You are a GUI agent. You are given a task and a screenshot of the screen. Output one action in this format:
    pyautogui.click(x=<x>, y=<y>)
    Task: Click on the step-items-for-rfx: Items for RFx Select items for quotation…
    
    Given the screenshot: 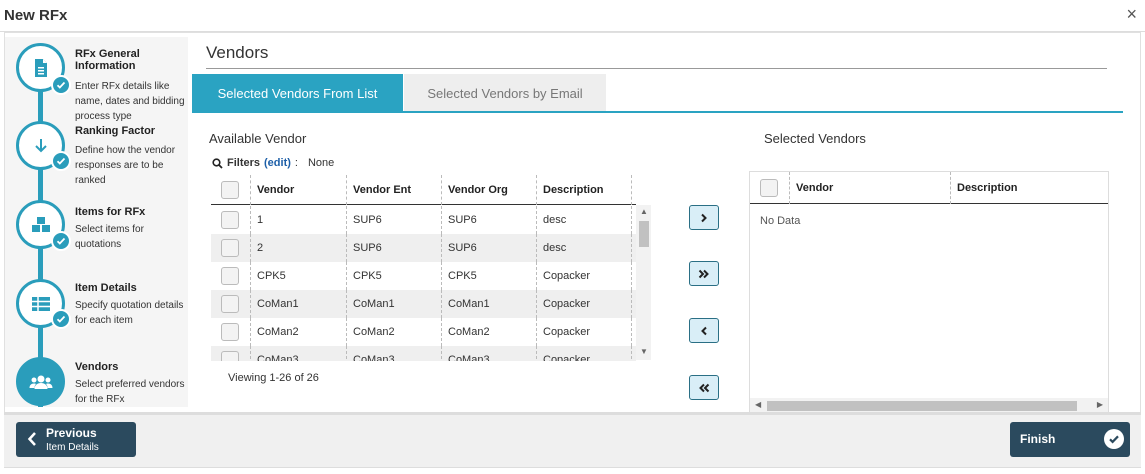 What is the action you would take?
    pyautogui.click(x=96, y=232)
    